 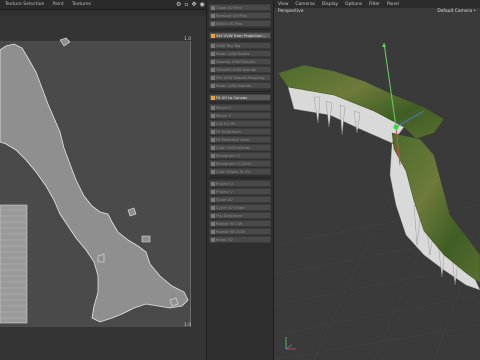 I want to click on command-button: Fit Neighbors, so click(x=240, y=132).